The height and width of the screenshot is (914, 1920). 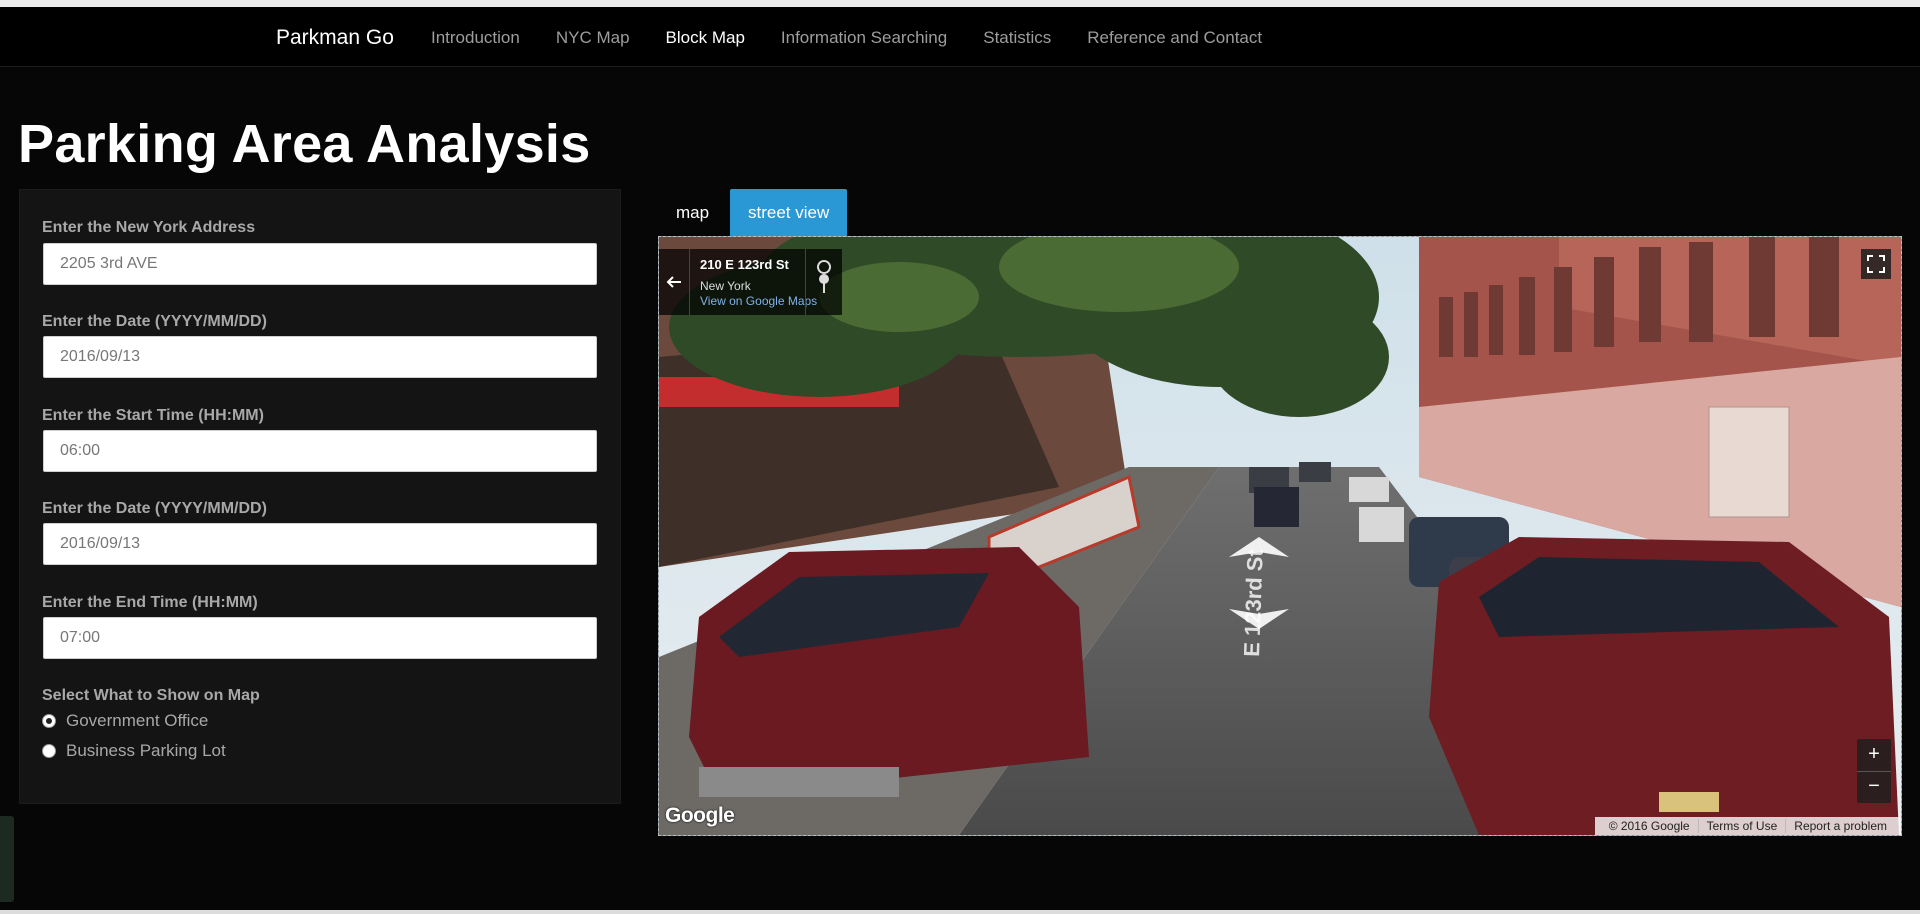 I want to click on terms-of-use-link: Terms of Use, so click(x=1741, y=826).